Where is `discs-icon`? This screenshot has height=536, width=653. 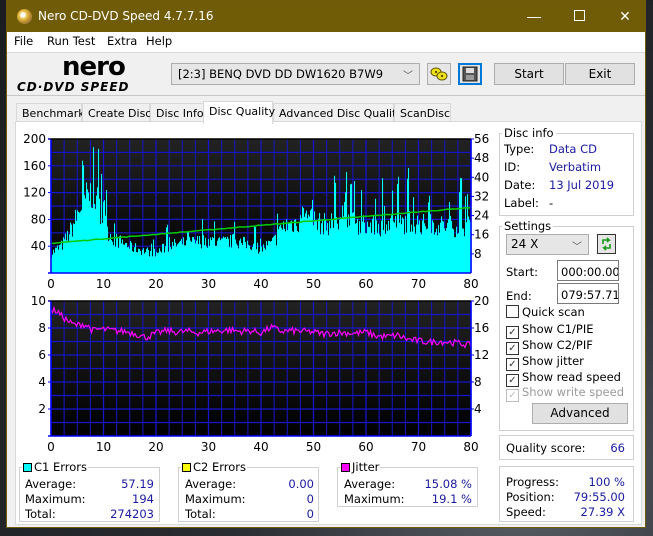 discs-icon is located at coordinates (439, 74).